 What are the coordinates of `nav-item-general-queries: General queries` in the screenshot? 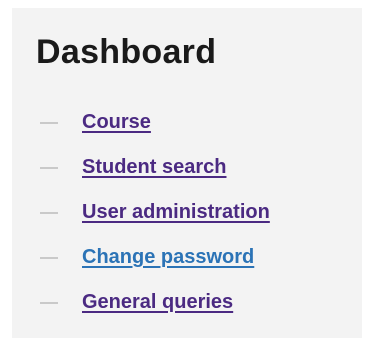 It's located at (155, 302).